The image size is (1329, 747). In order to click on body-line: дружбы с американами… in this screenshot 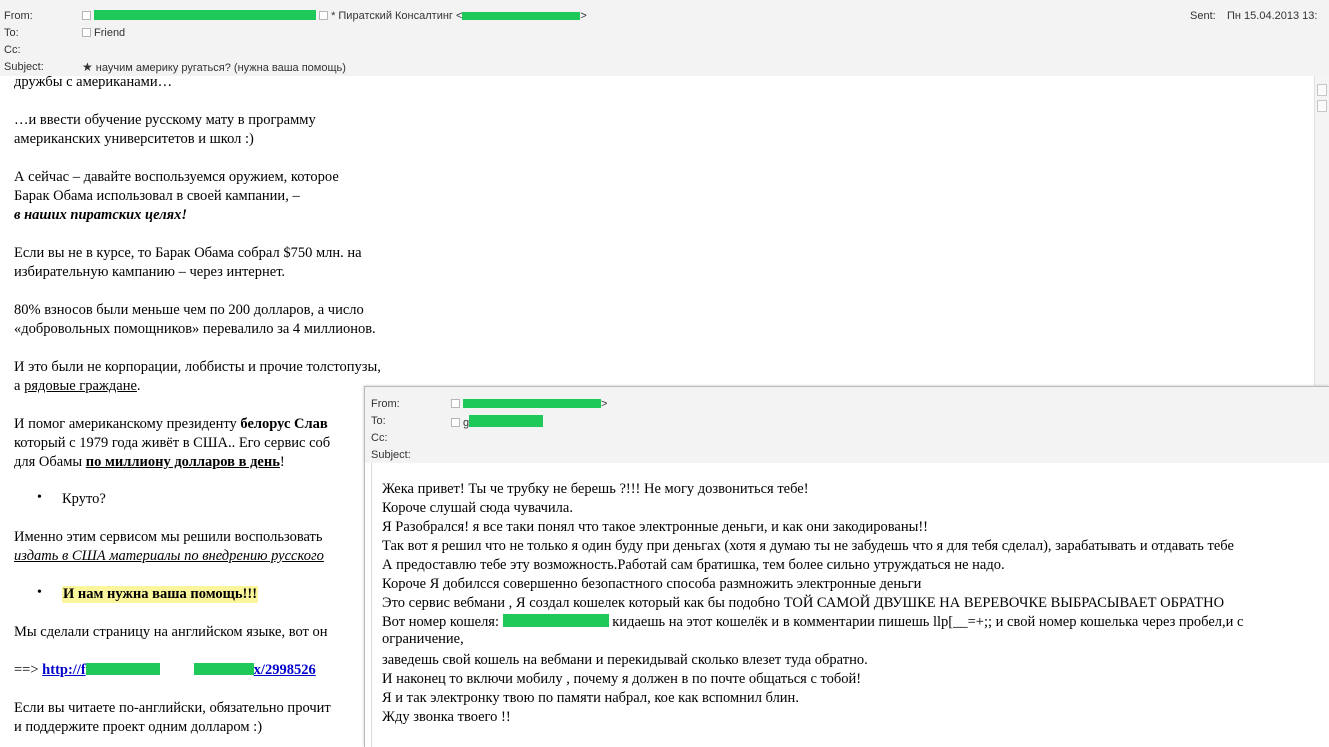, I will do `click(93, 83)`.